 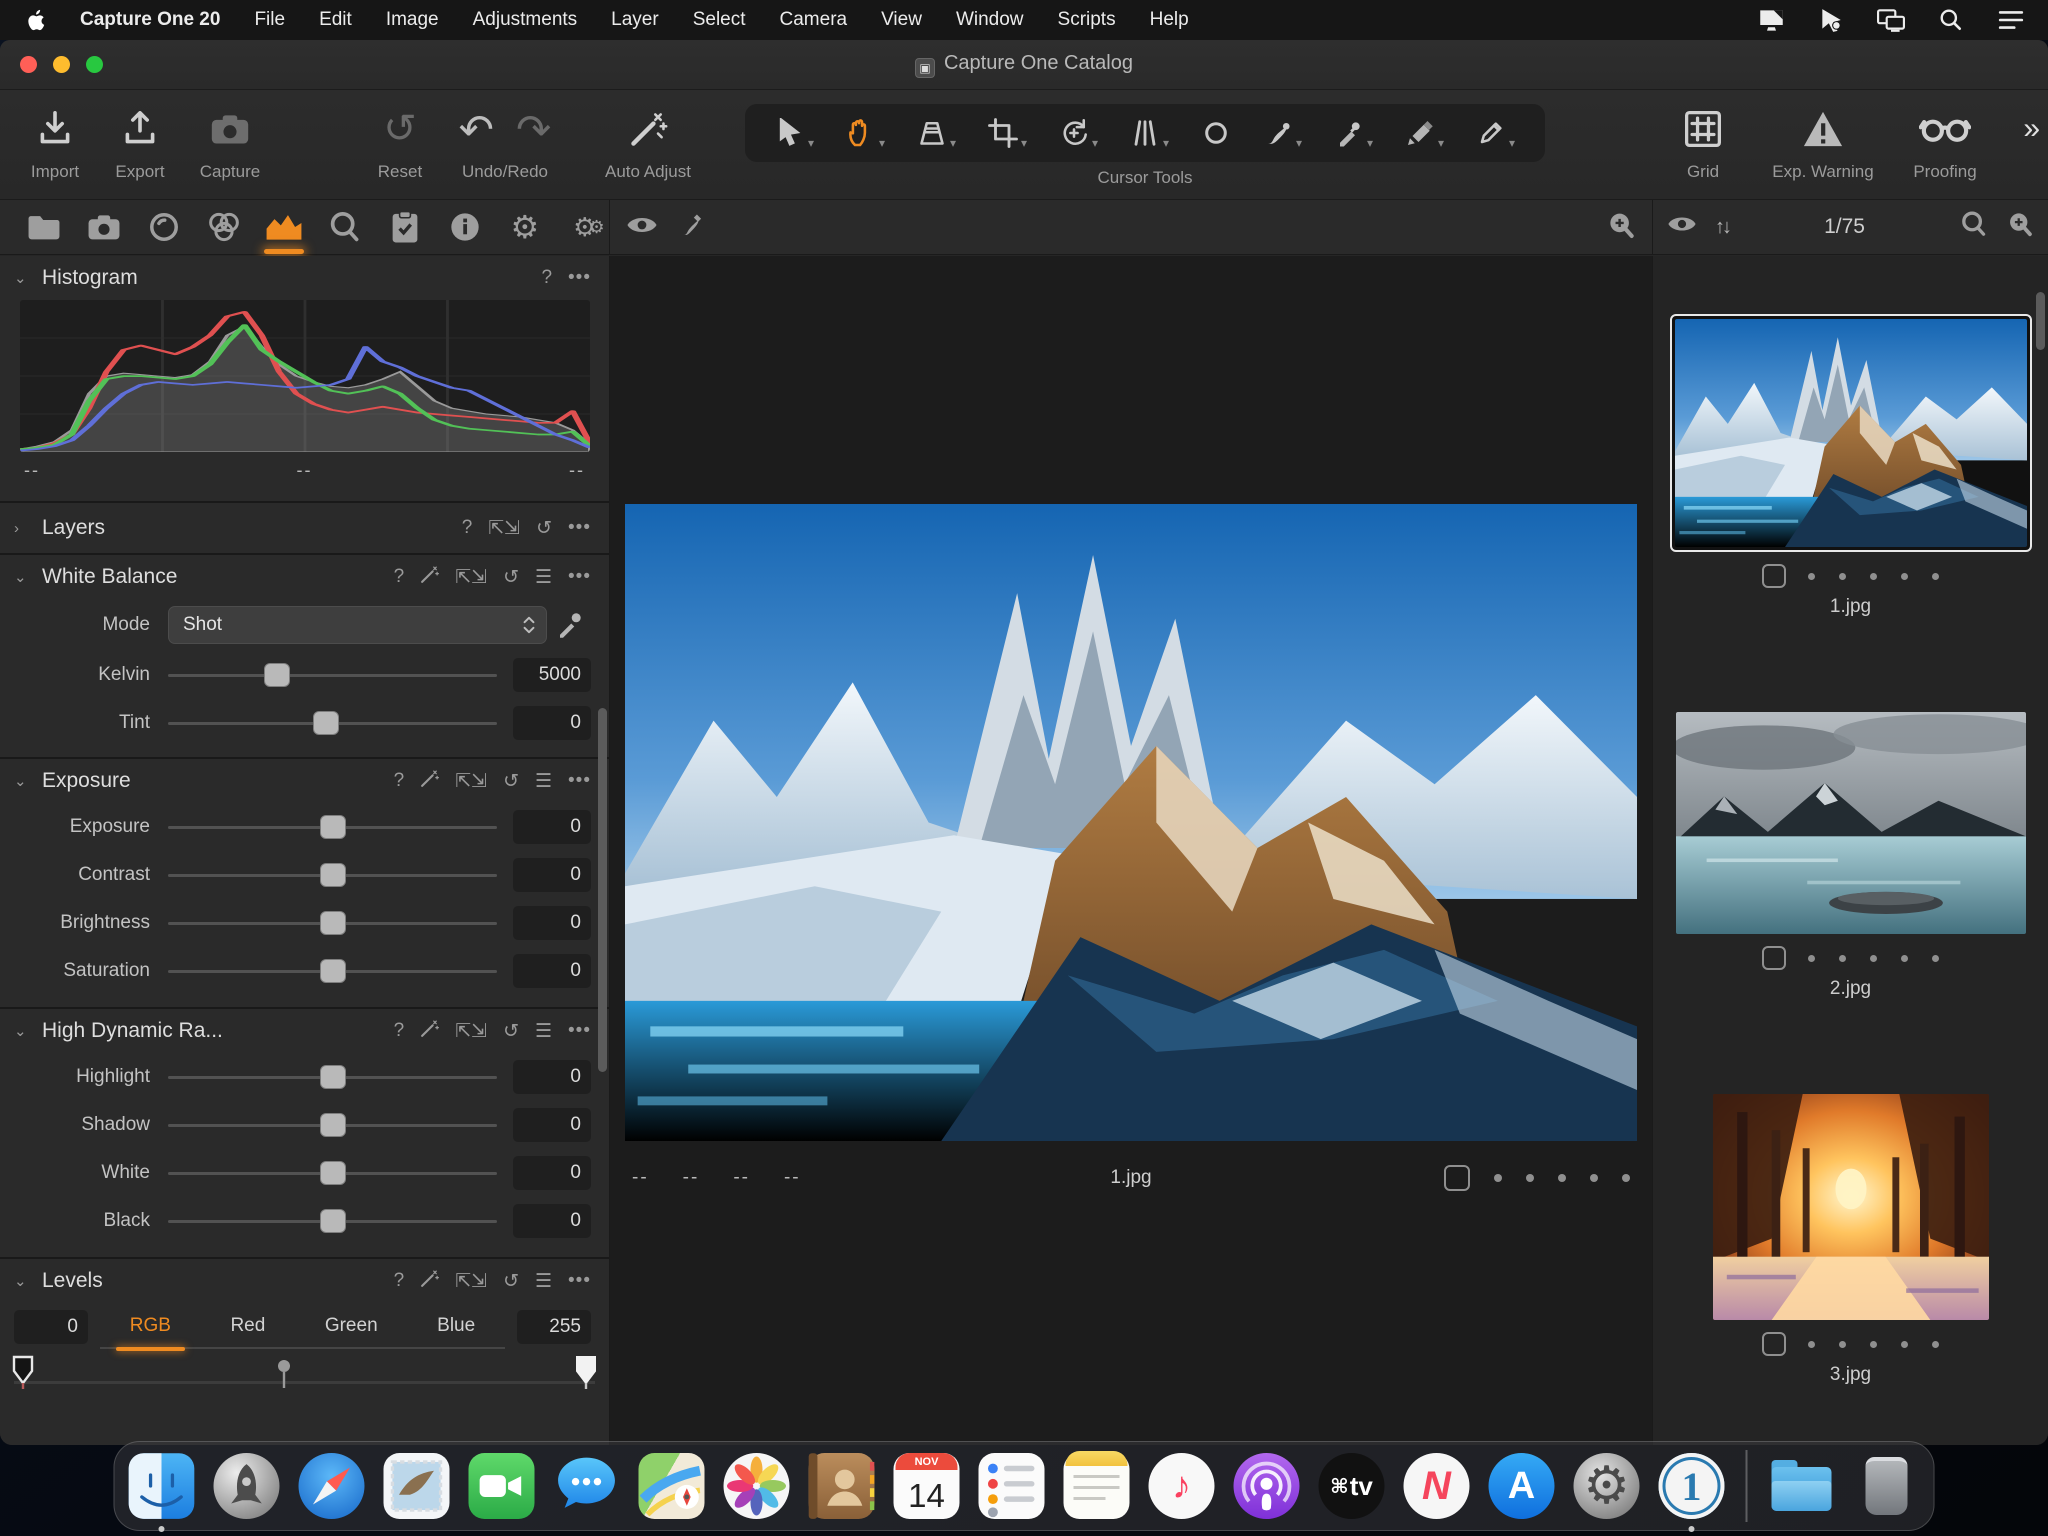 What do you see at coordinates (467, 528) in the screenshot?
I see `layers-help-button: ?` at bounding box center [467, 528].